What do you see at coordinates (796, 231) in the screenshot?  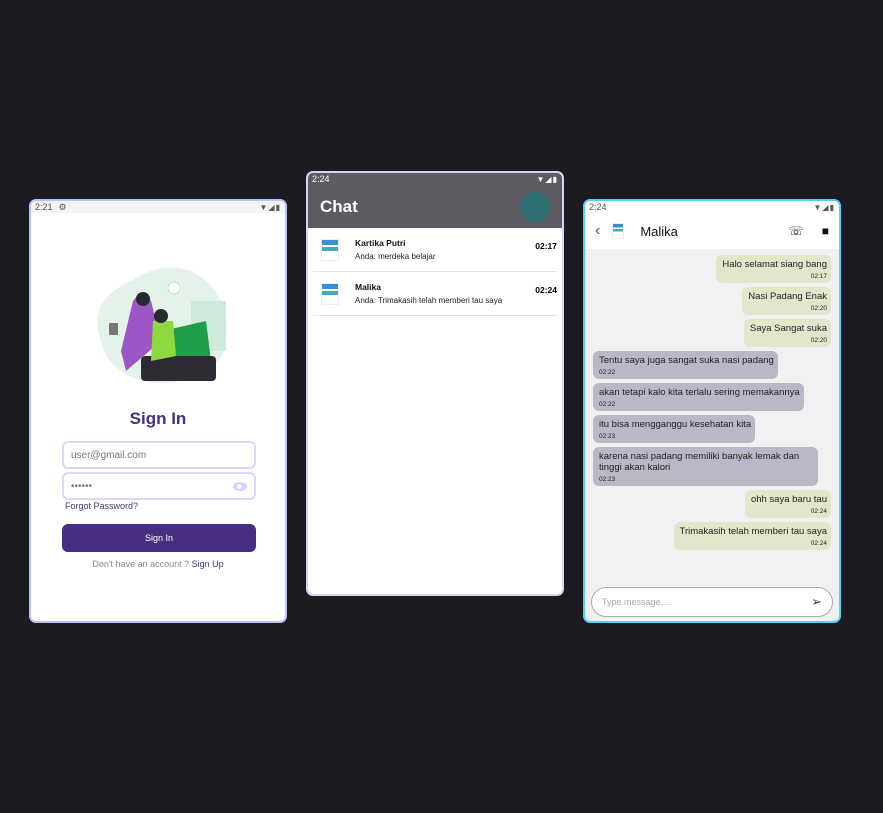 I see `phone-icon: ☏` at bounding box center [796, 231].